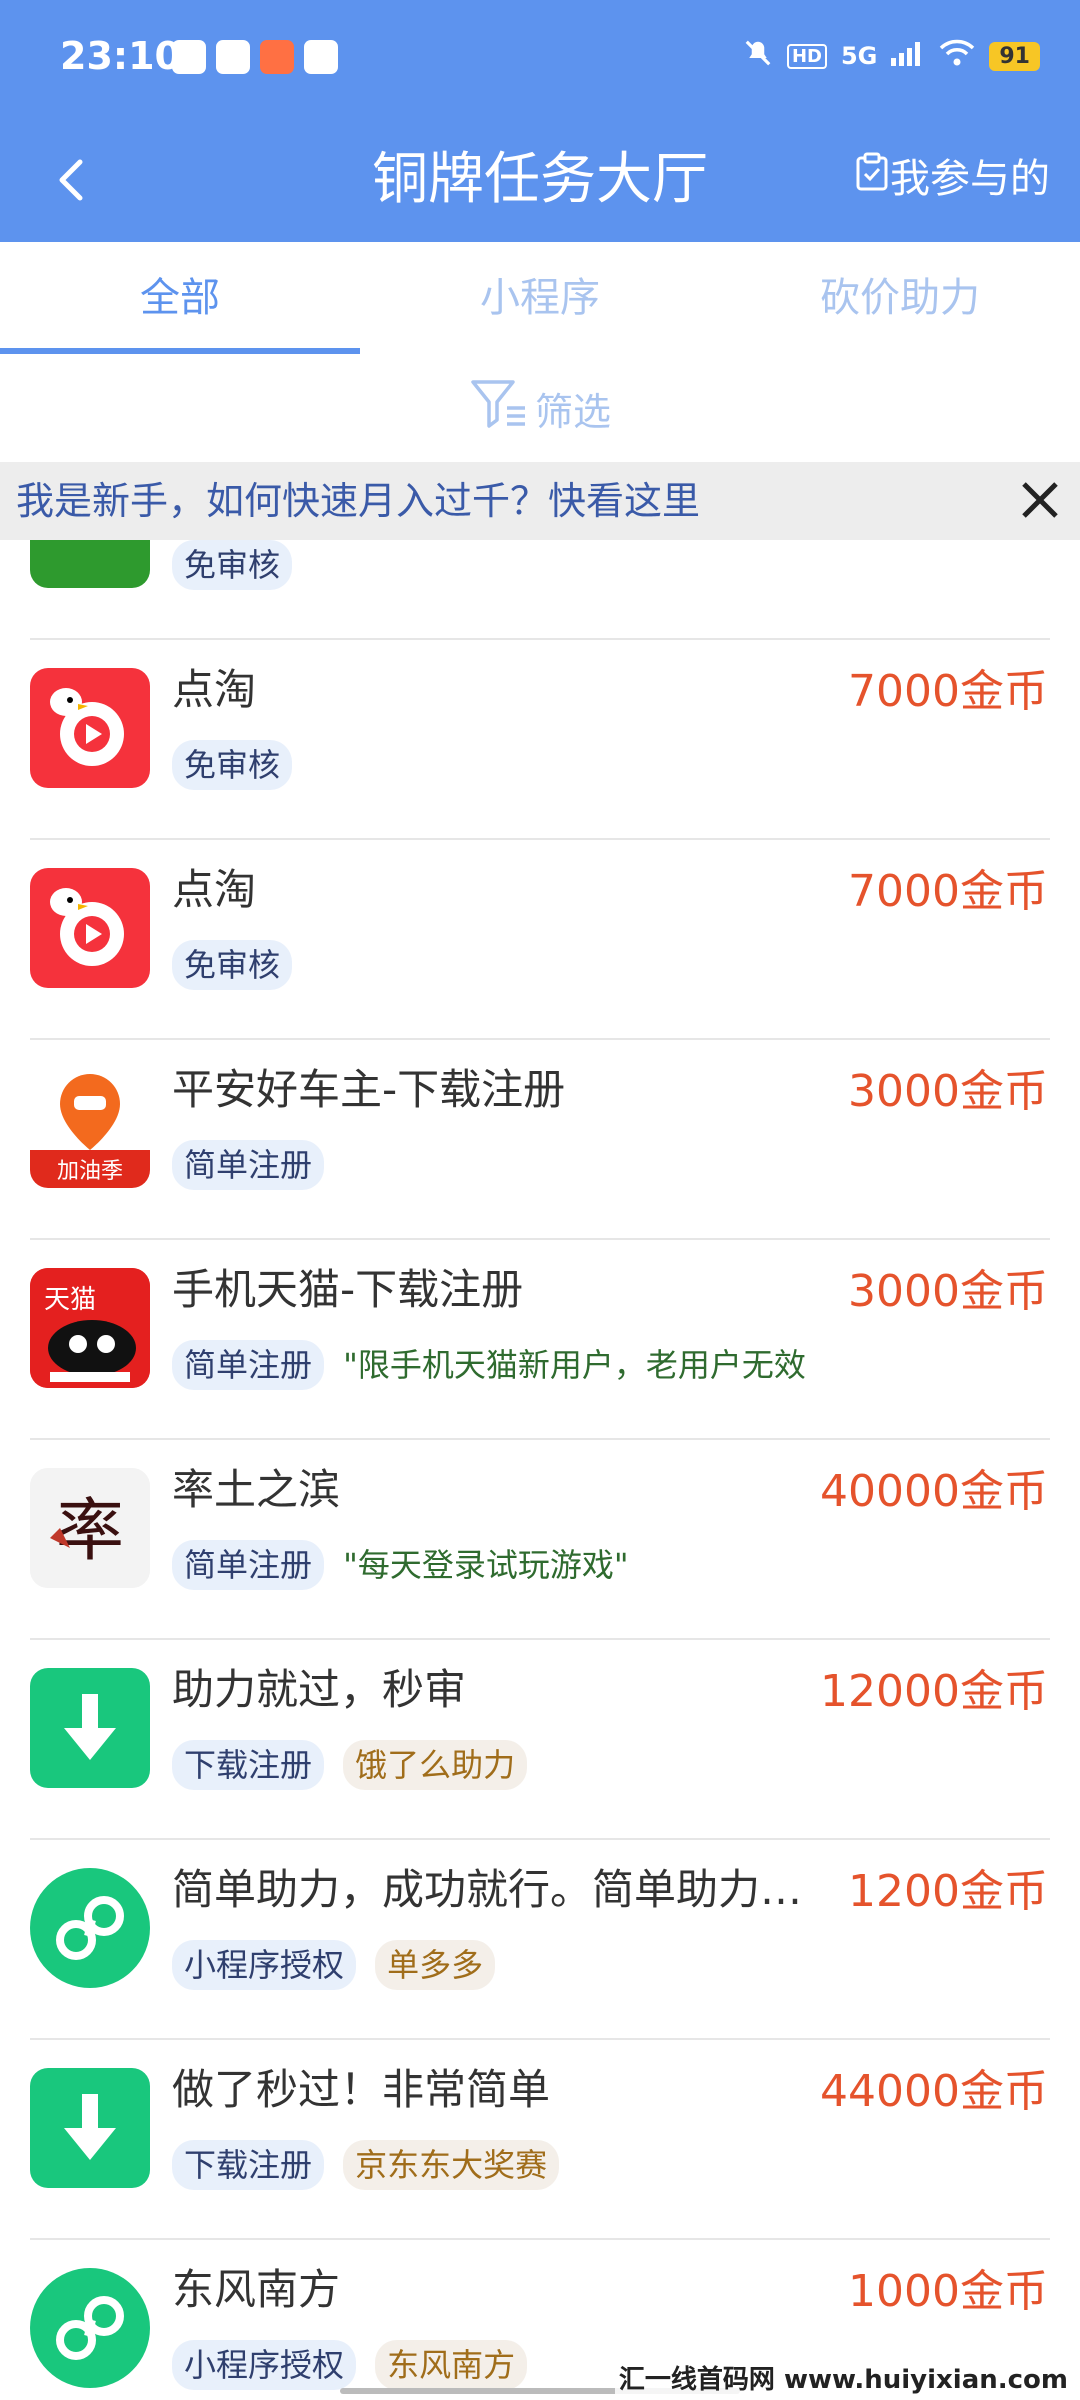  I want to click on my-participation-button: 我参与的, so click(952, 179).